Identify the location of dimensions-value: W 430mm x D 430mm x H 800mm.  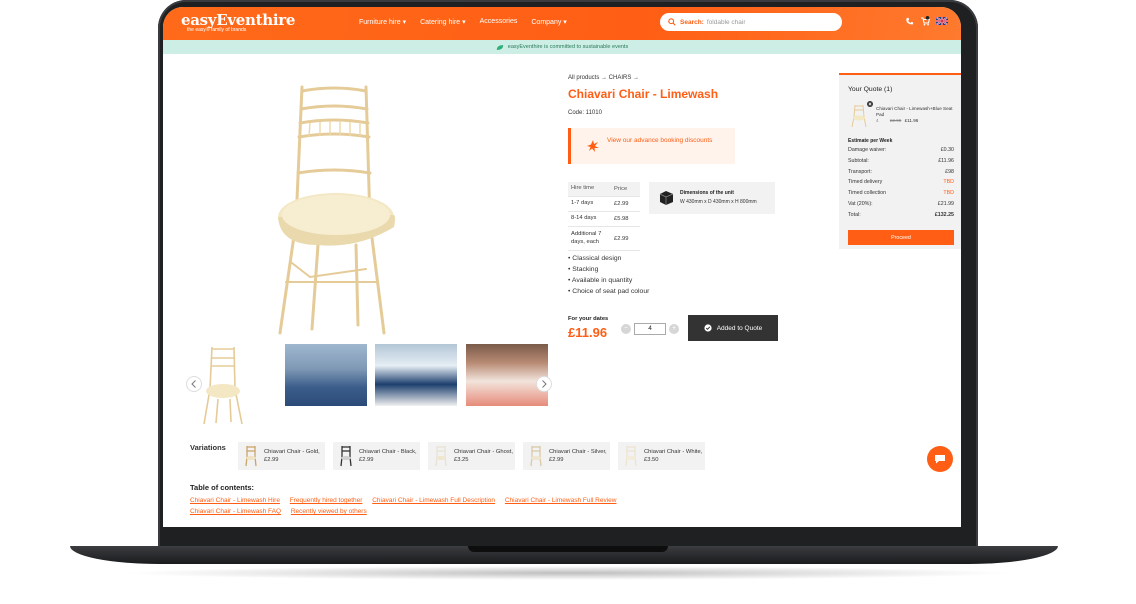
(718, 202).